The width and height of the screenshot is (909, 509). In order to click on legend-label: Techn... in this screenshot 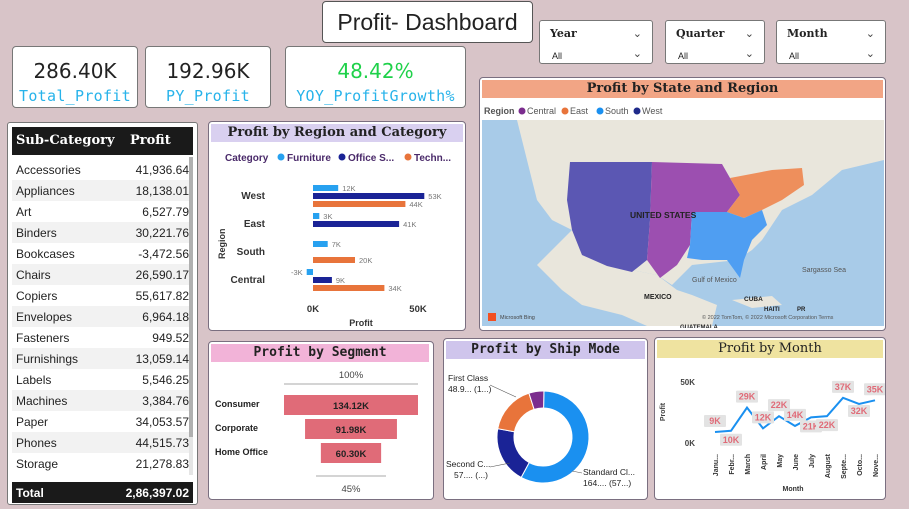, I will do `click(432, 158)`.